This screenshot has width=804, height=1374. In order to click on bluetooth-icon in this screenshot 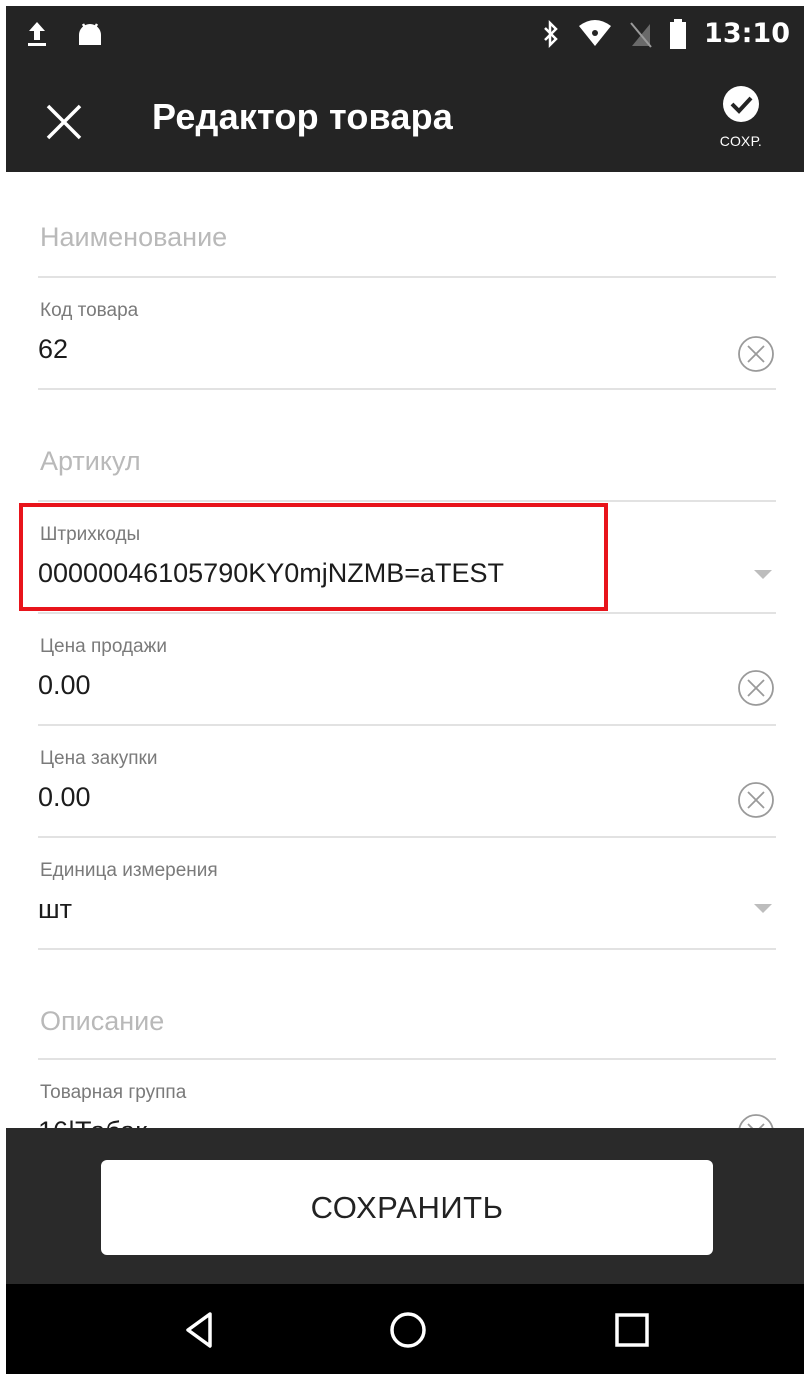, I will do `click(551, 33)`.